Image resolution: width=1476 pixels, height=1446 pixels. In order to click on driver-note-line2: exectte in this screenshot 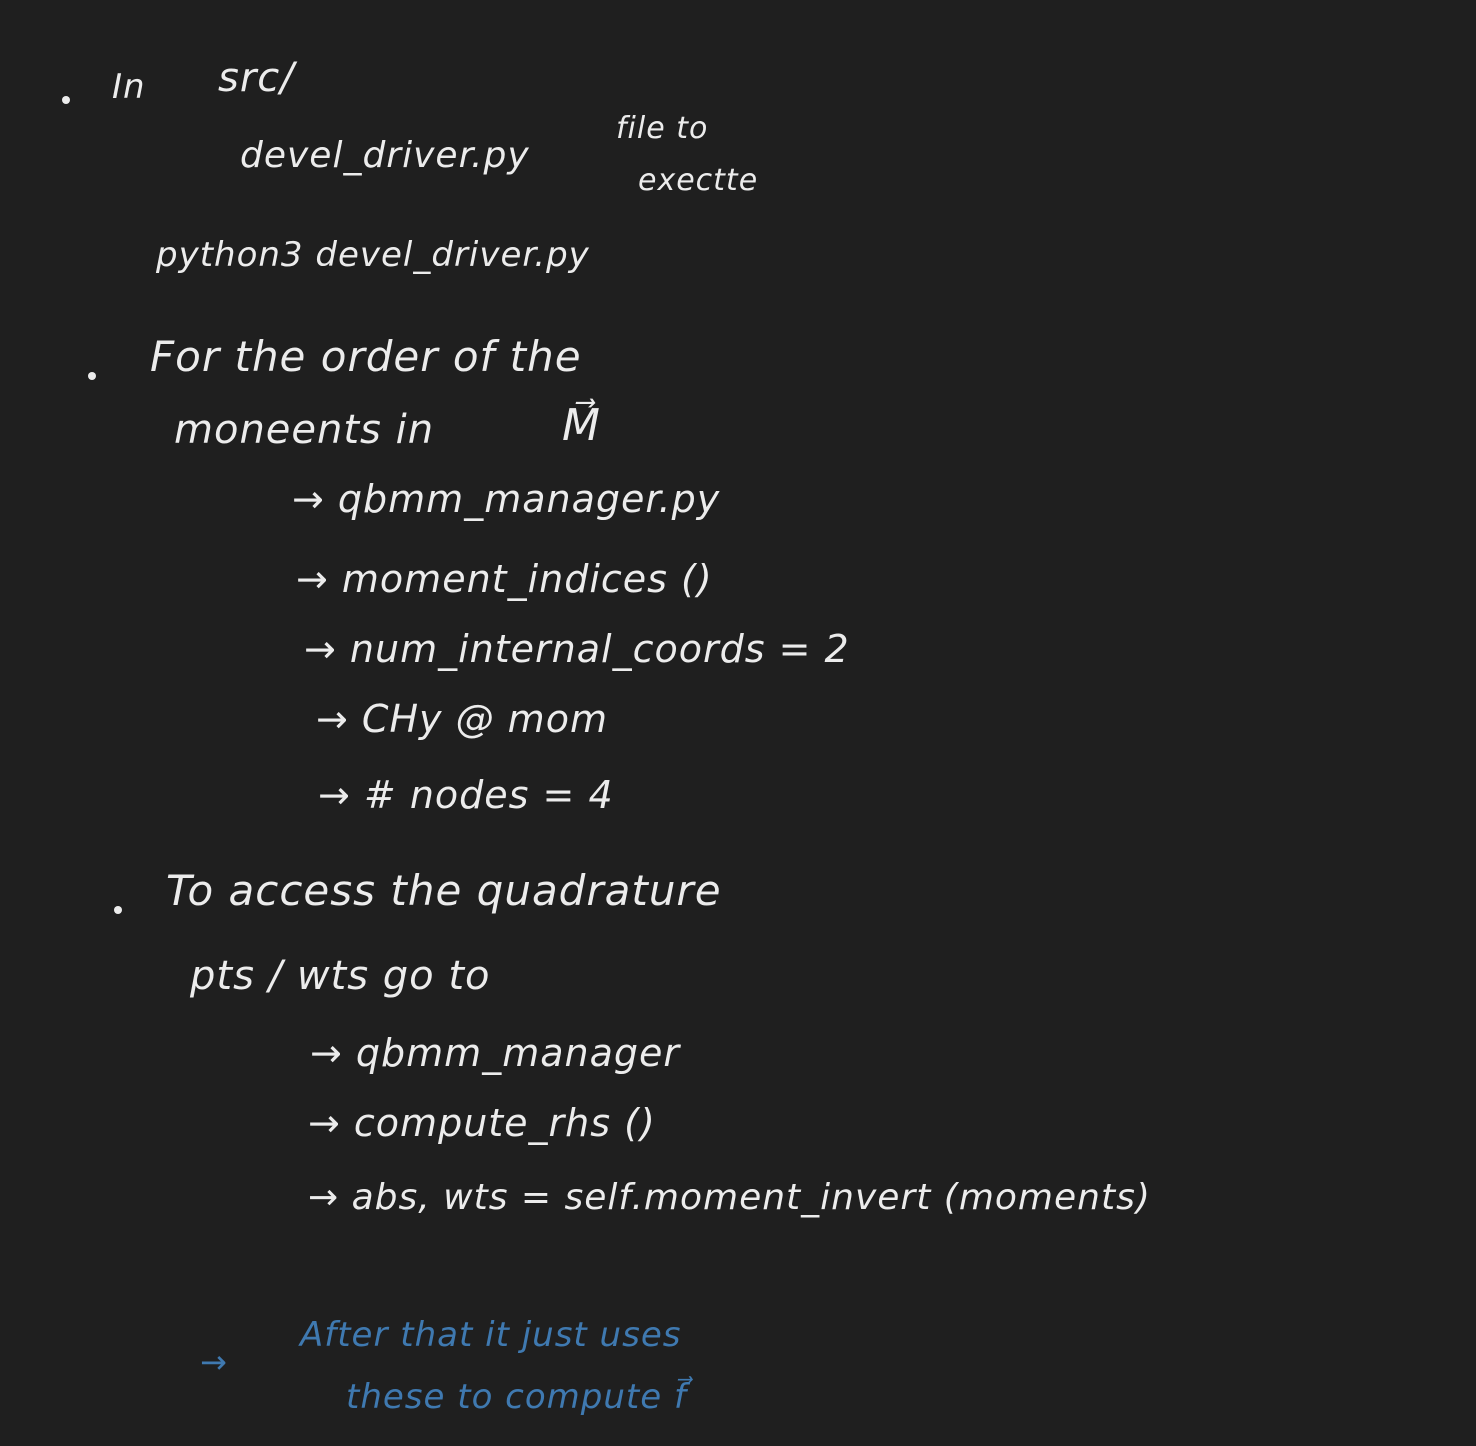, I will do `click(698, 180)`.